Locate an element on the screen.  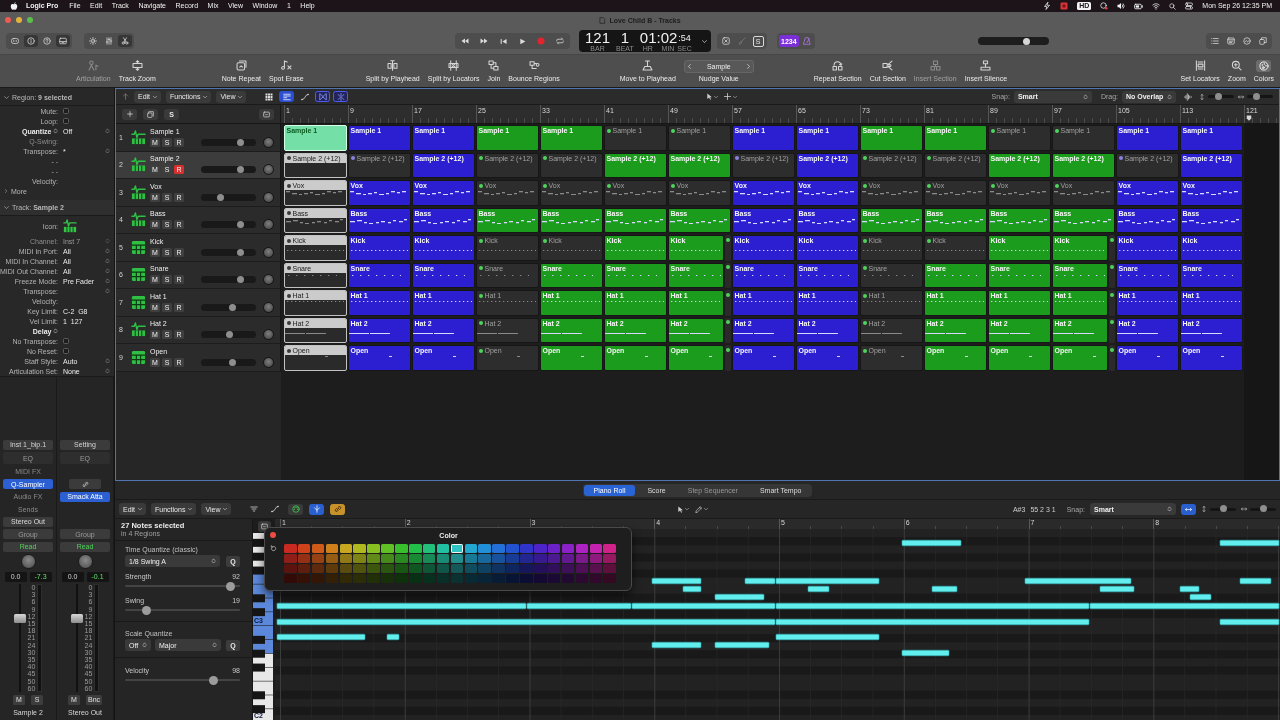
info-button is located at coordinates (31, 41).